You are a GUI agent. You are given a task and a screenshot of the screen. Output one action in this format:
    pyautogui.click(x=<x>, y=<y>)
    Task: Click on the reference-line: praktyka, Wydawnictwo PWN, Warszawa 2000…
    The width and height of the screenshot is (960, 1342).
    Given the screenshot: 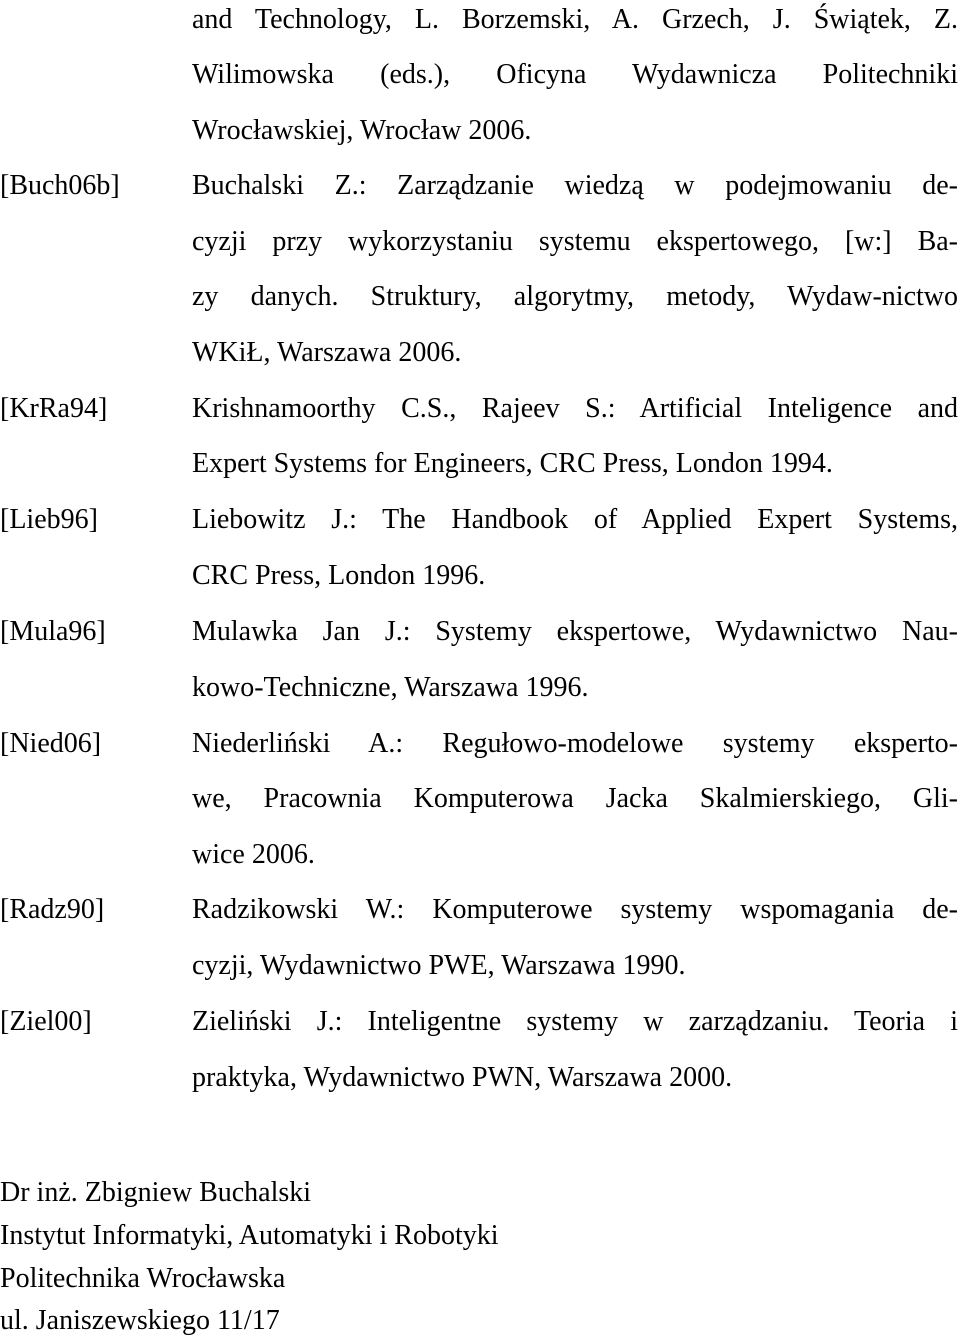 What is the action you would take?
    pyautogui.click(x=480, y=1078)
    